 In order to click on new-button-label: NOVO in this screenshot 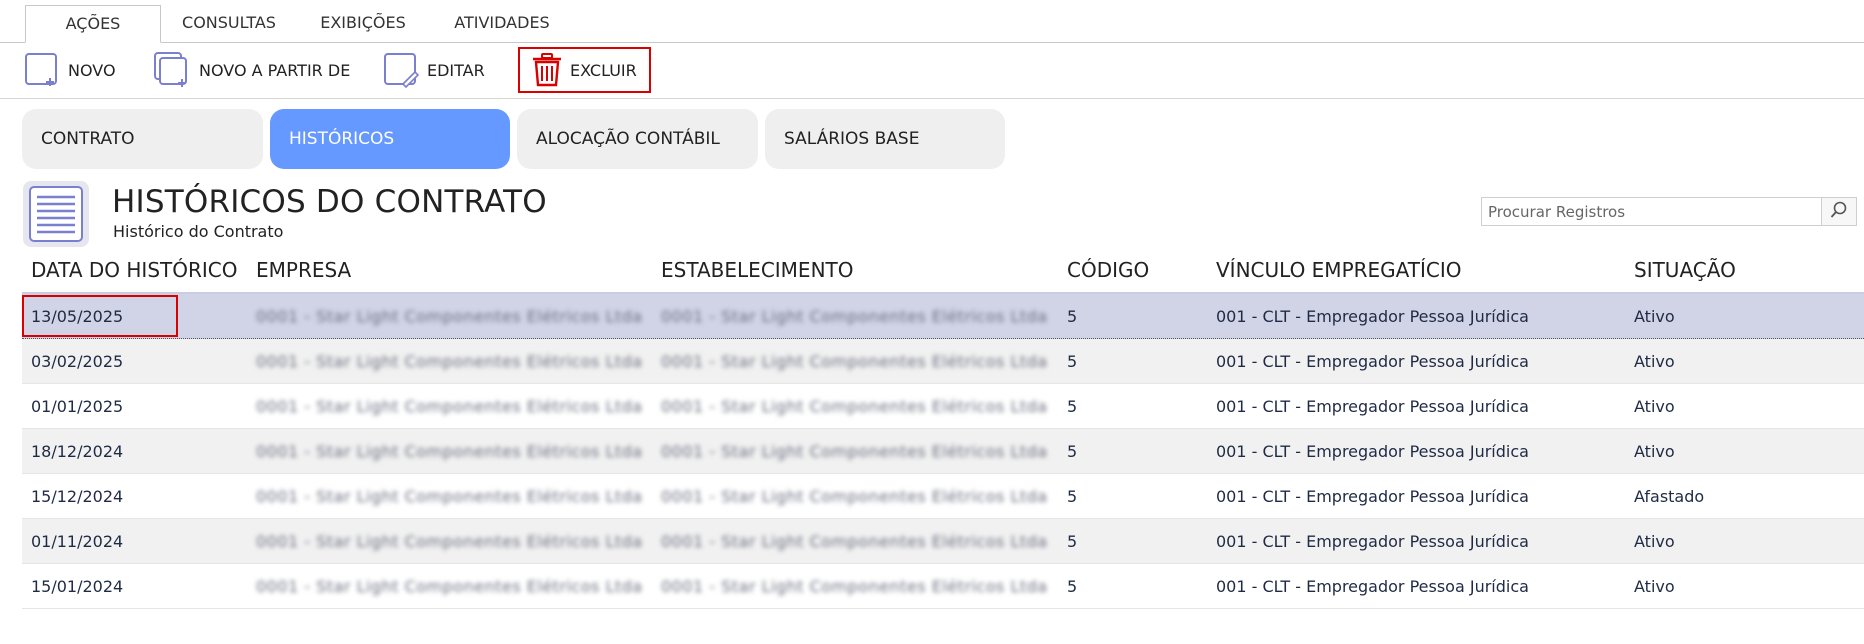, I will do `click(92, 70)`.